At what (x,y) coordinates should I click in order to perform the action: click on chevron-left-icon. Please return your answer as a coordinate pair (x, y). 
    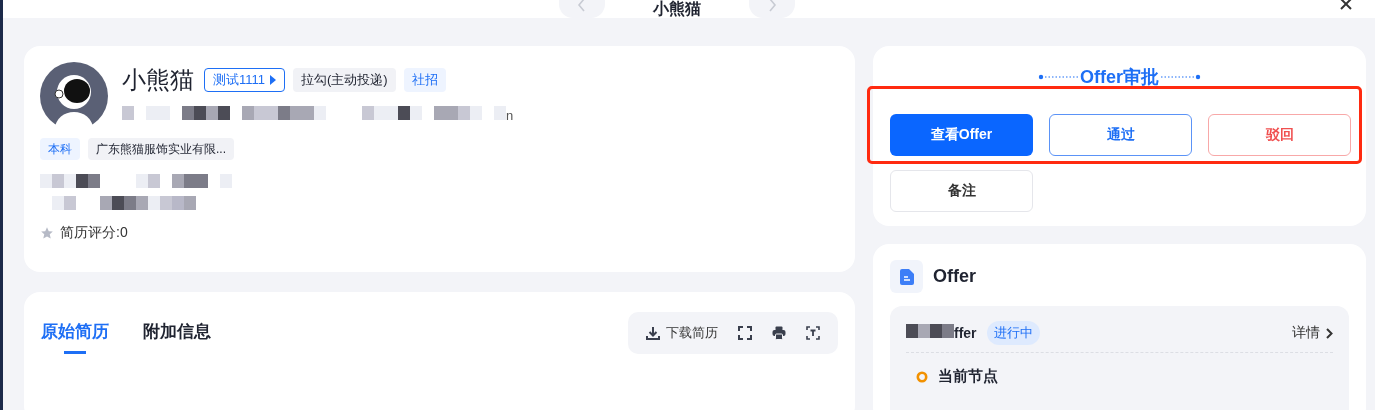
    Looking at the image, I should click on (581, 6).